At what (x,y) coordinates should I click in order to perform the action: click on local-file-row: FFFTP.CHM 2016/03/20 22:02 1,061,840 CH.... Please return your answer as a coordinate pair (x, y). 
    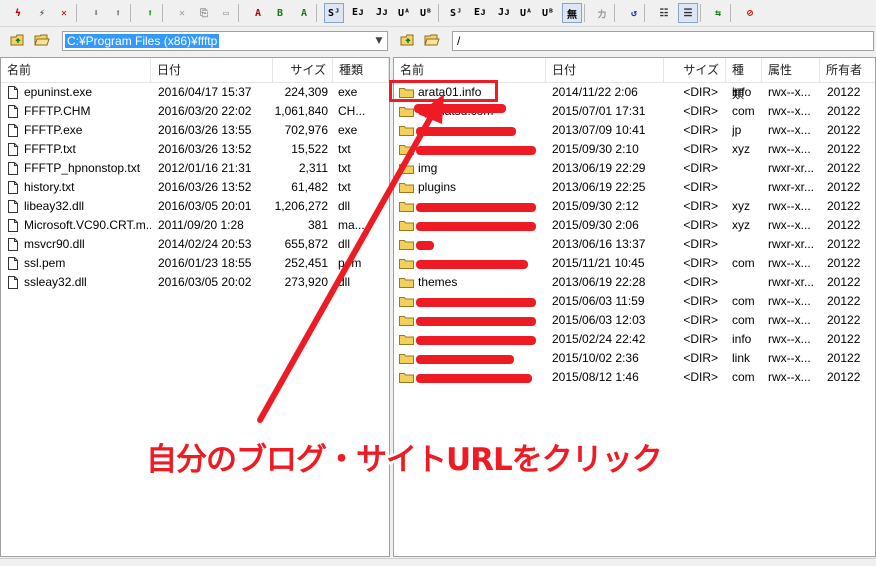
    Looking at the image, I should click on (195, 111).